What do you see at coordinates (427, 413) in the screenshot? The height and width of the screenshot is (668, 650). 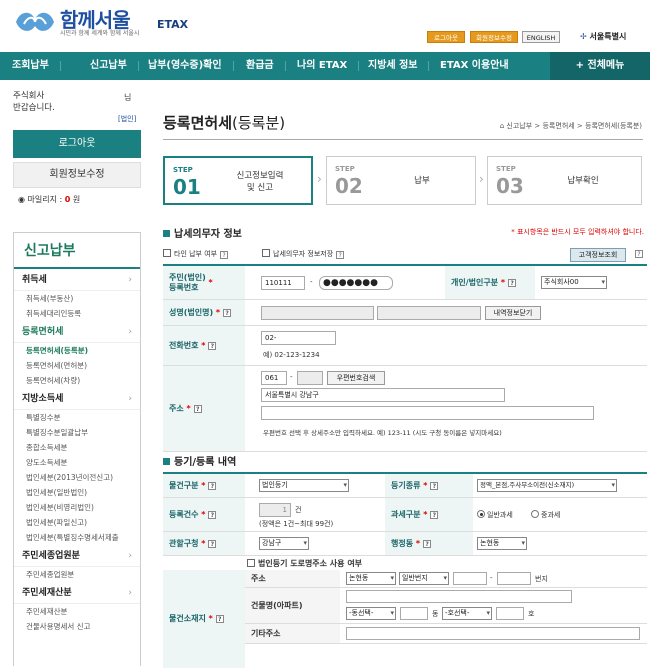 I see `address-detail-input` at bounding box center [427, 413].